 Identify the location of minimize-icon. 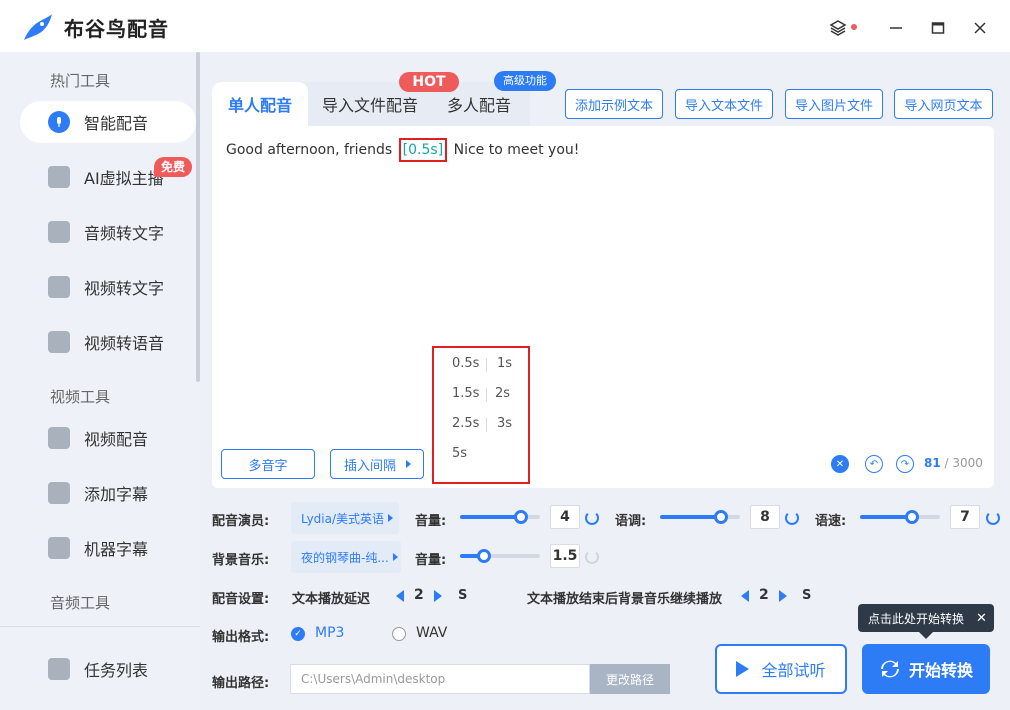
(896, 28).